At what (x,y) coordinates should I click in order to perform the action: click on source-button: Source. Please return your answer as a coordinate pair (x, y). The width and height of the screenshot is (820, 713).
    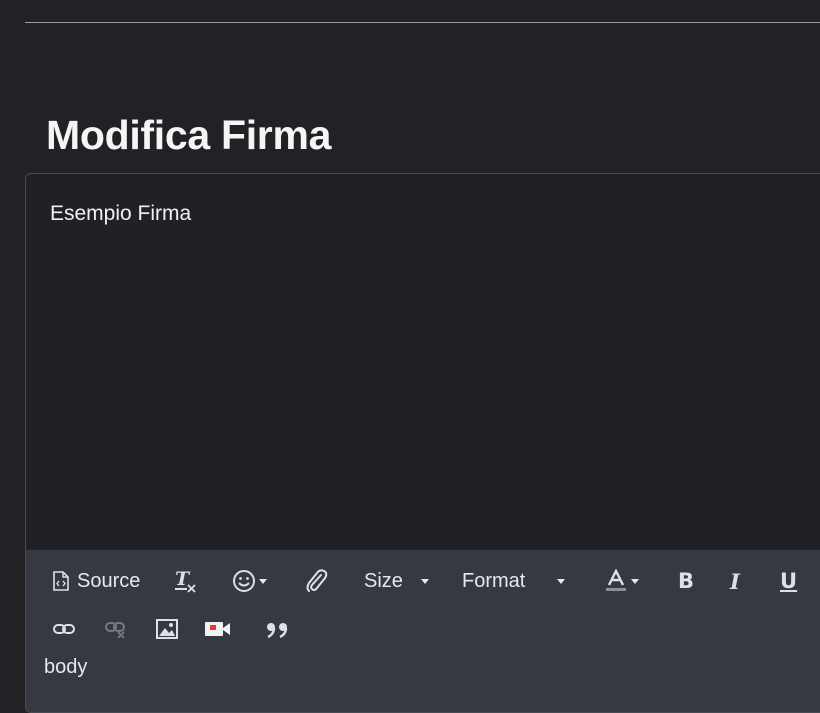
    Looking at the image, I should click on (96, 581).